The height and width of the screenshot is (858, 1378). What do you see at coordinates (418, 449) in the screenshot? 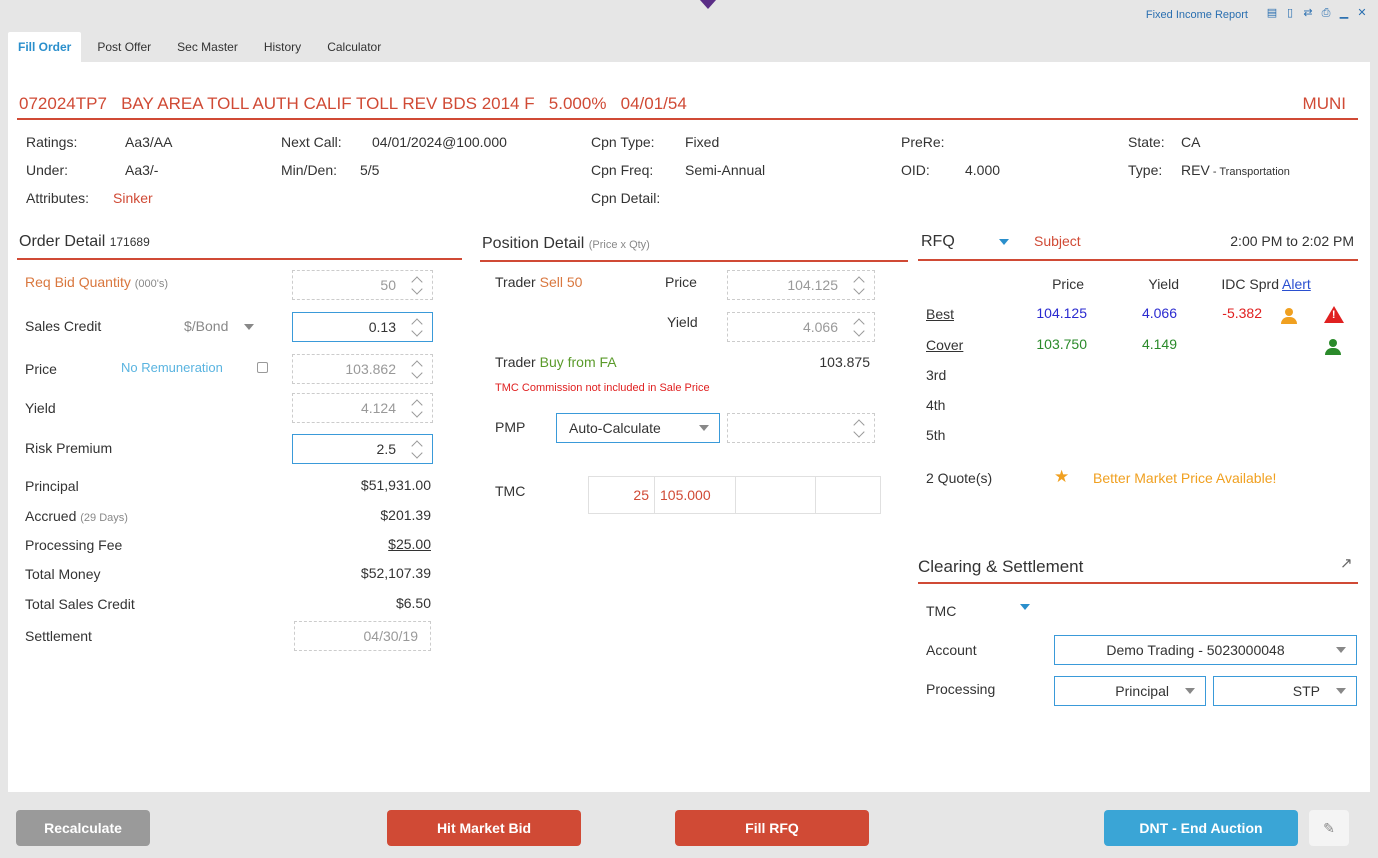
I see `risk-premium-spinner` at bounding box center [418, 449].